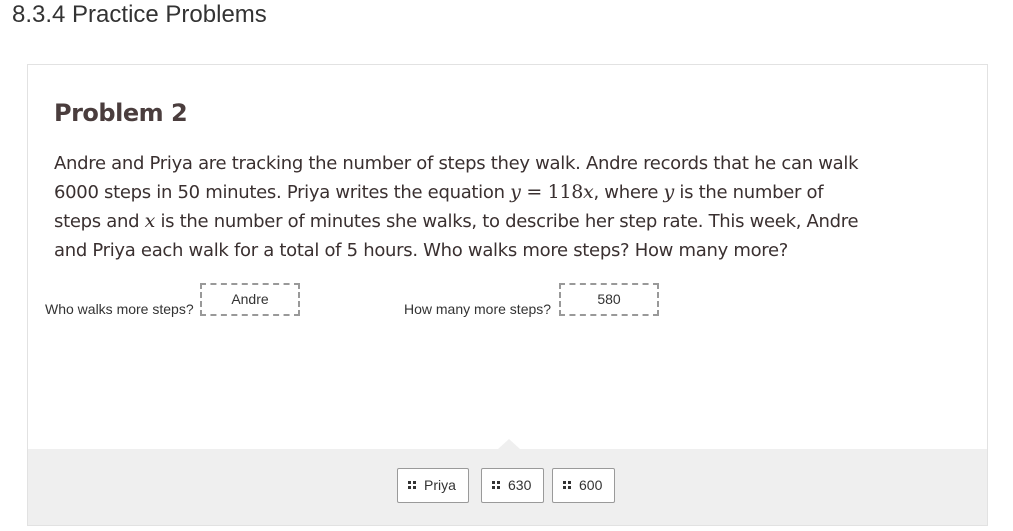 This screenshot has height=531, width=1013. I want to click on page-title: 8.3.4 Practice Problems, so click(139, 14).